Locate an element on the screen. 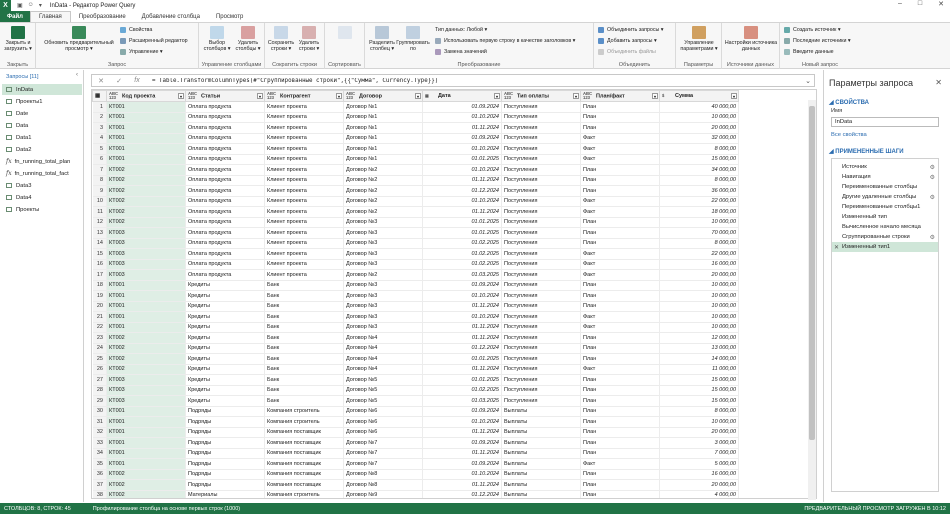 The height and width of the screenshot is (514, 950). datasource-settings-button: Настройки источника данных is located at coordinates (751, 39).